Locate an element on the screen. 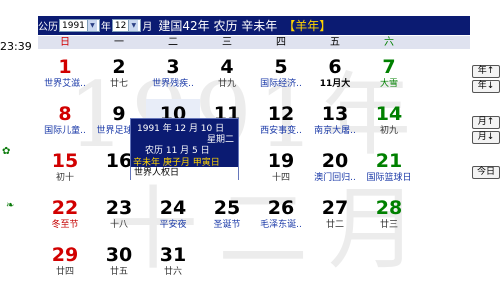  day-cell: 30 廿五 is located at coordinates (119, 263).